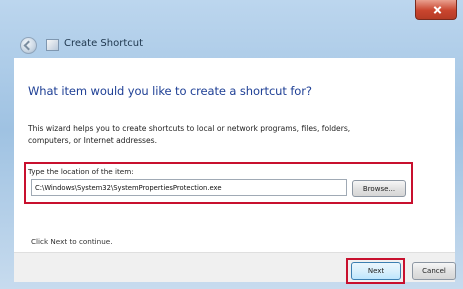  I want to click on next-button: Next, so click(376, 271).